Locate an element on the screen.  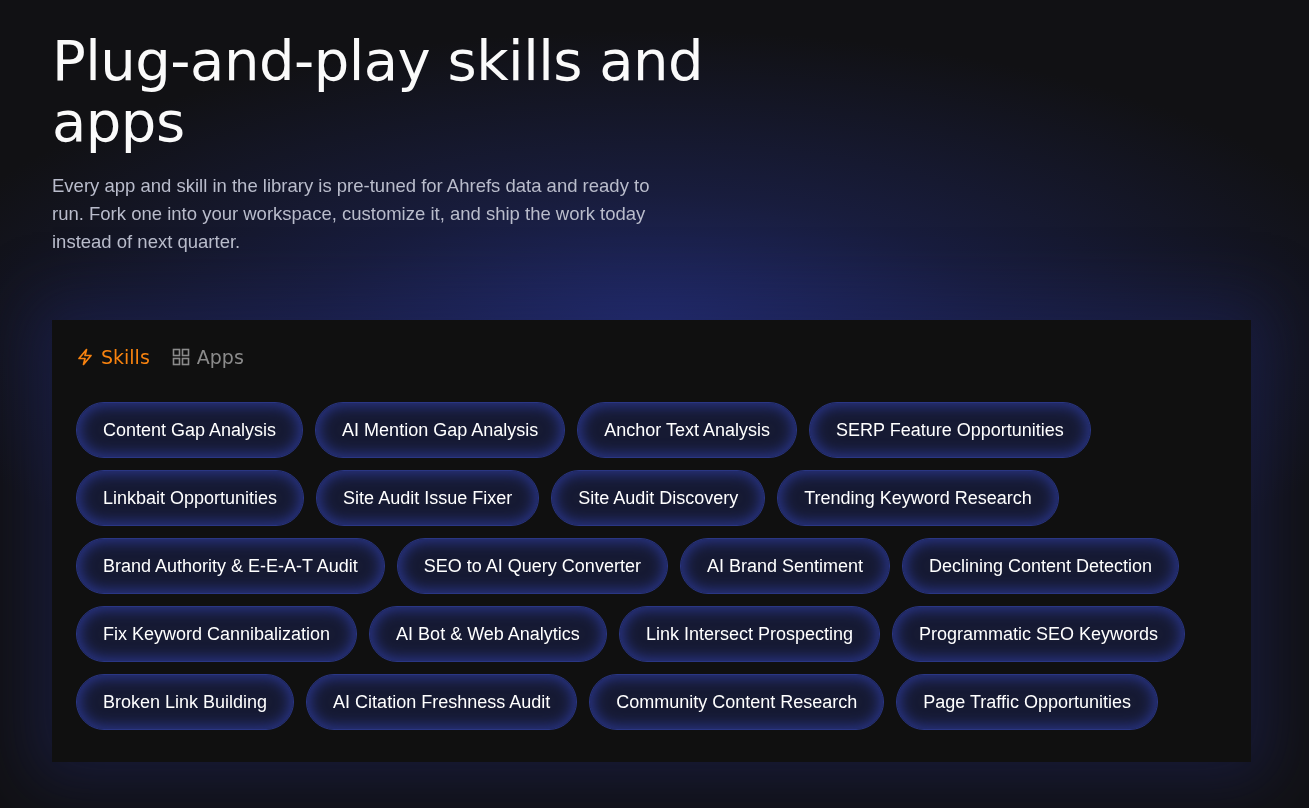
skill-chip: SEO to AI Query Converter is located at coordinates (532, 566).